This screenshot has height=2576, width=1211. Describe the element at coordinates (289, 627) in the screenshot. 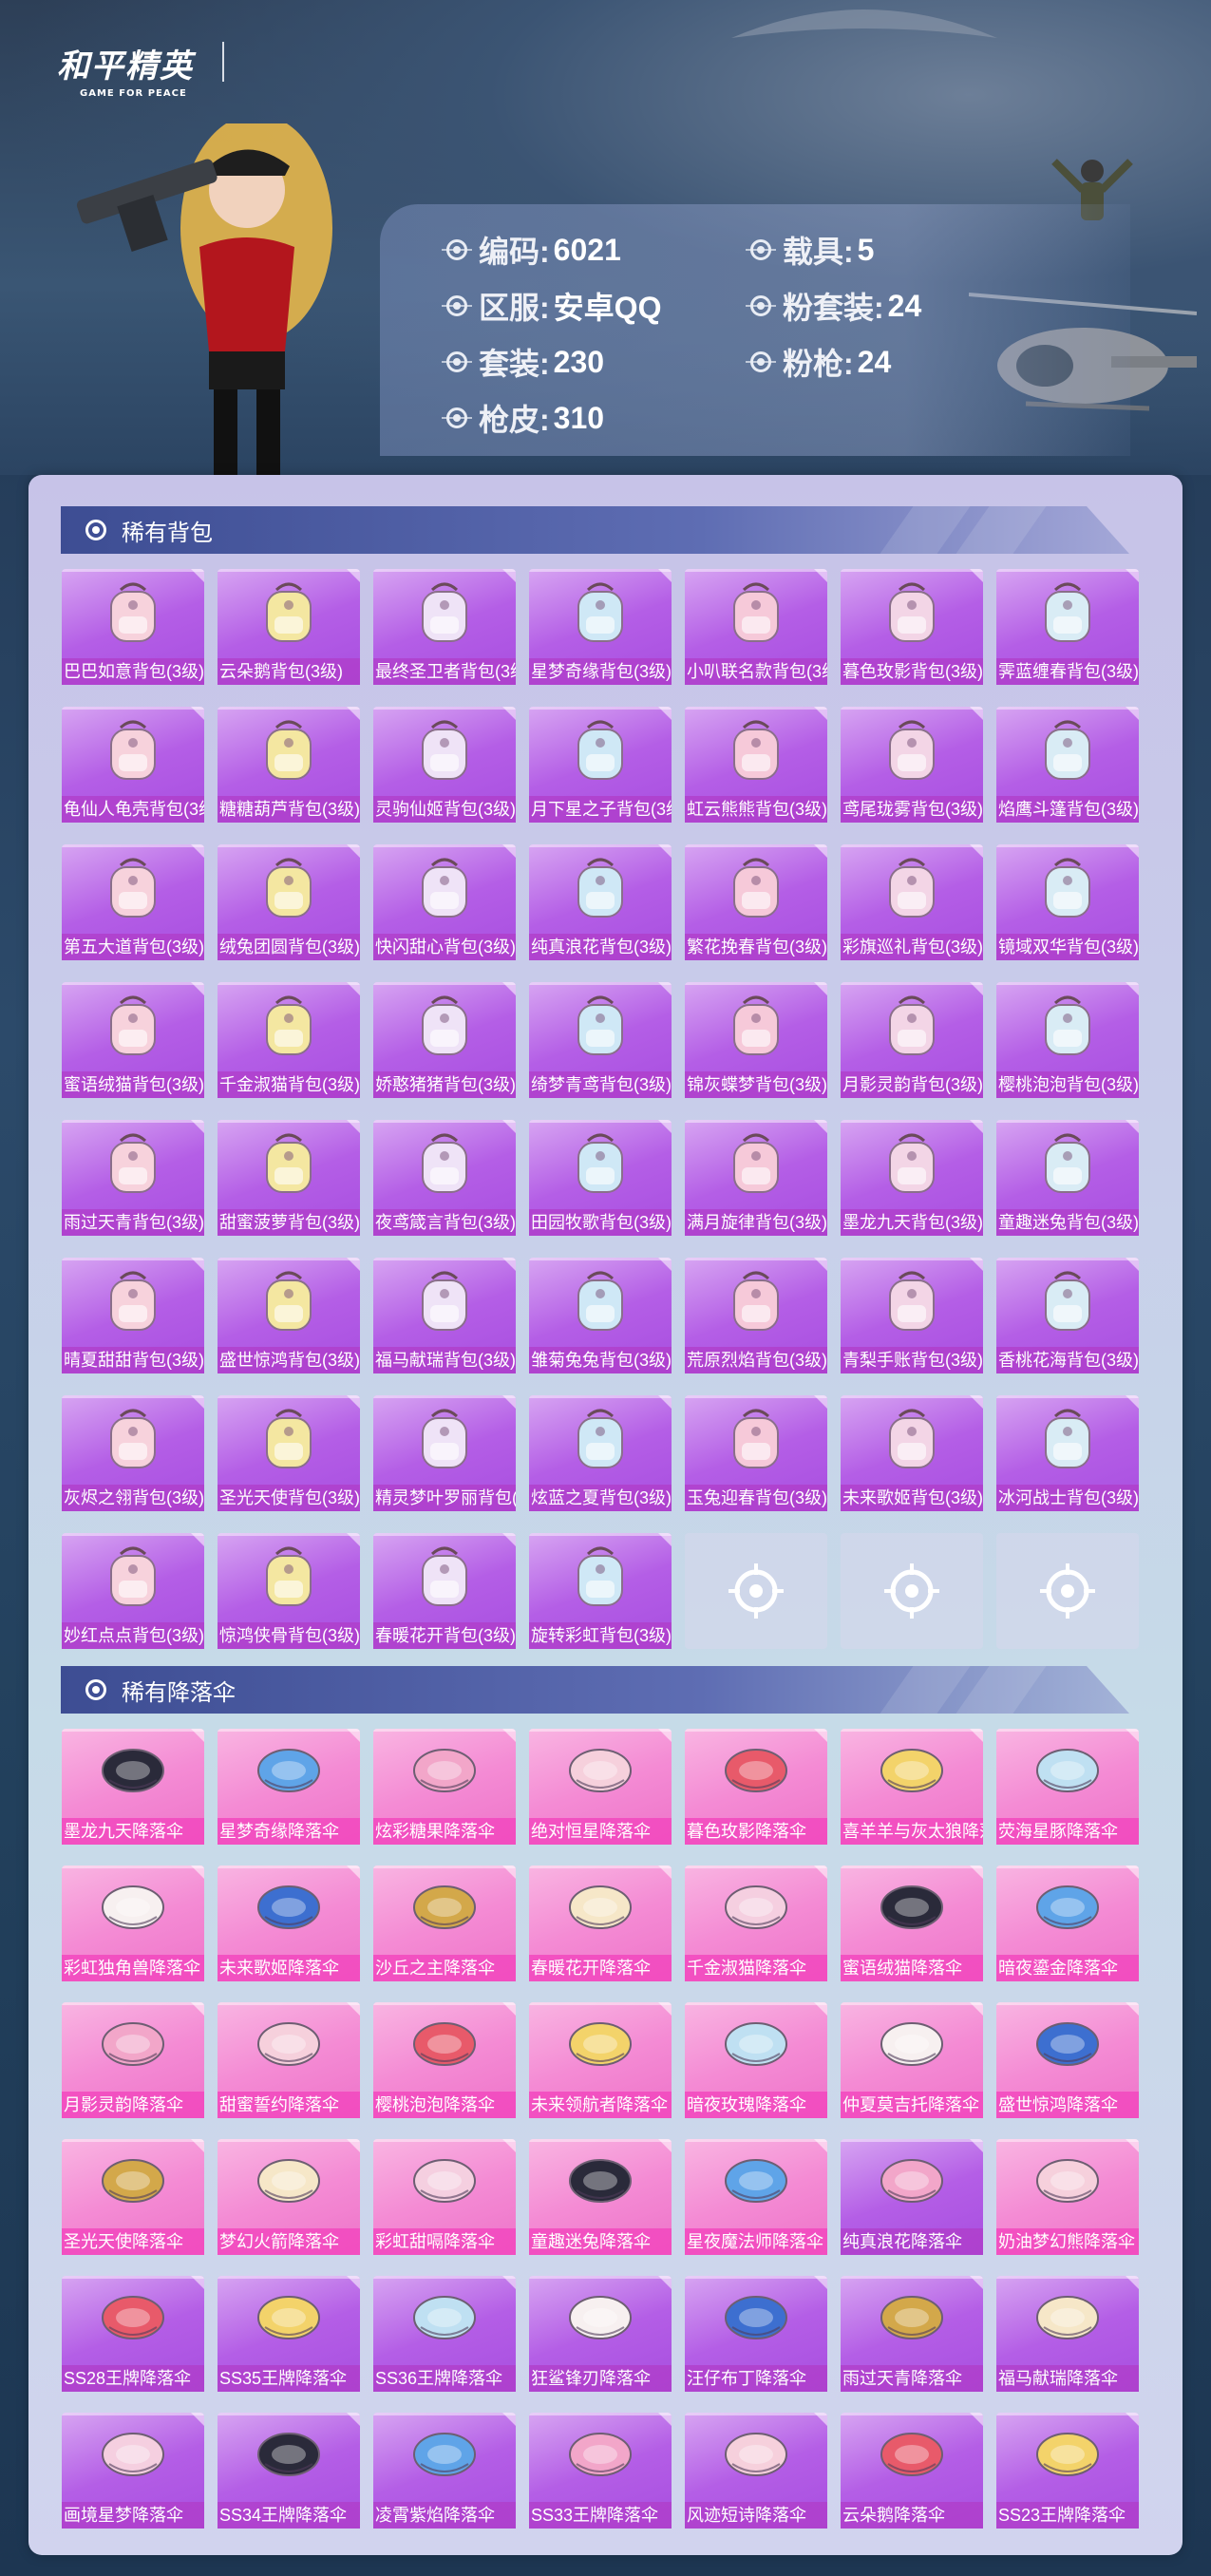

I see `backpack-item: 云朵鹅背包(3级)` at that location.